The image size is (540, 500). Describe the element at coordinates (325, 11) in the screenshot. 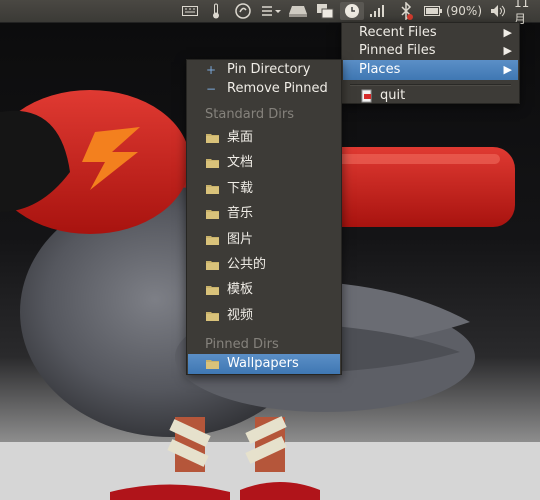

I see `windows-icon` at that location.